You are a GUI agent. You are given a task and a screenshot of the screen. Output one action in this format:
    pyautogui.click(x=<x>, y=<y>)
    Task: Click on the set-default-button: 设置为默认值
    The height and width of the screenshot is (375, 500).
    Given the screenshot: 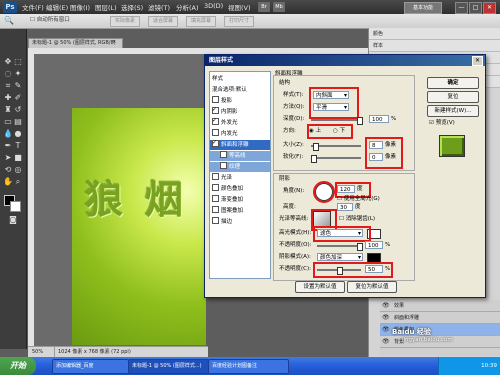 What is the action you would take?
    pyautogui.click(x=320, y=287)
    